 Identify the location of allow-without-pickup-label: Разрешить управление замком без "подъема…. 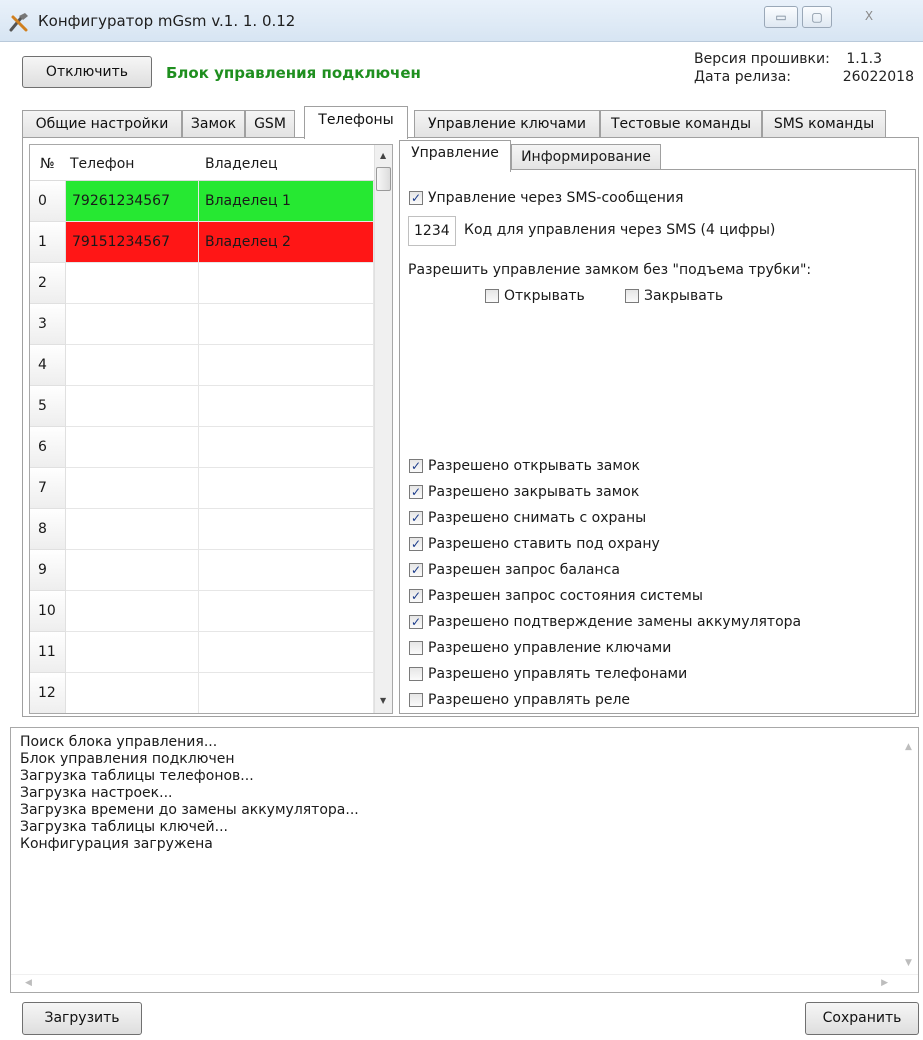
(610, 270).